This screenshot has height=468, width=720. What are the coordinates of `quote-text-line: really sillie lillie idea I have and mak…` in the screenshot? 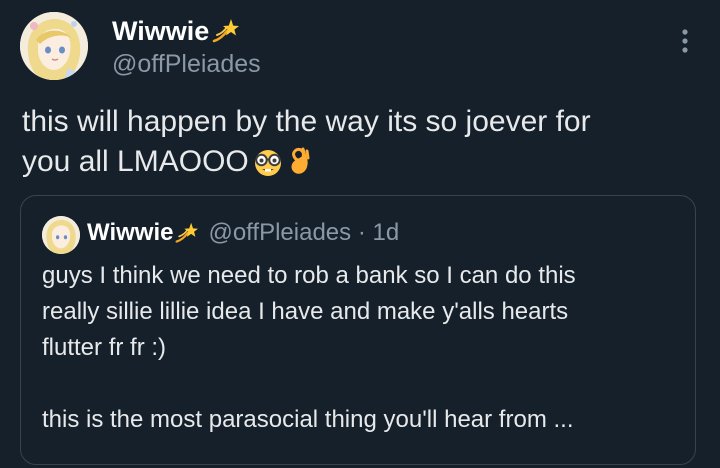 It's located at (305, 311).